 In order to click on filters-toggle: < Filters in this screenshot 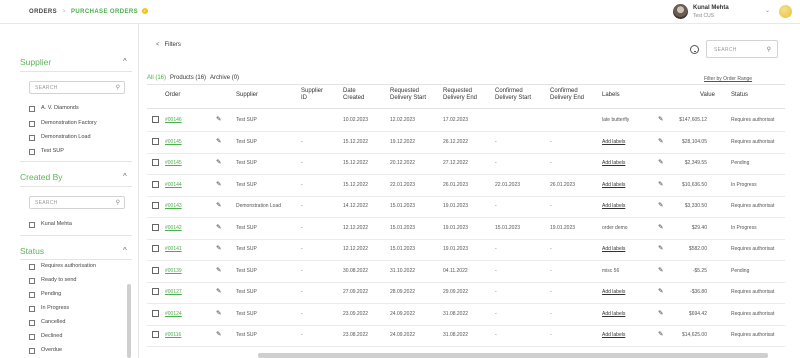, I will do `click(168, 45)`.